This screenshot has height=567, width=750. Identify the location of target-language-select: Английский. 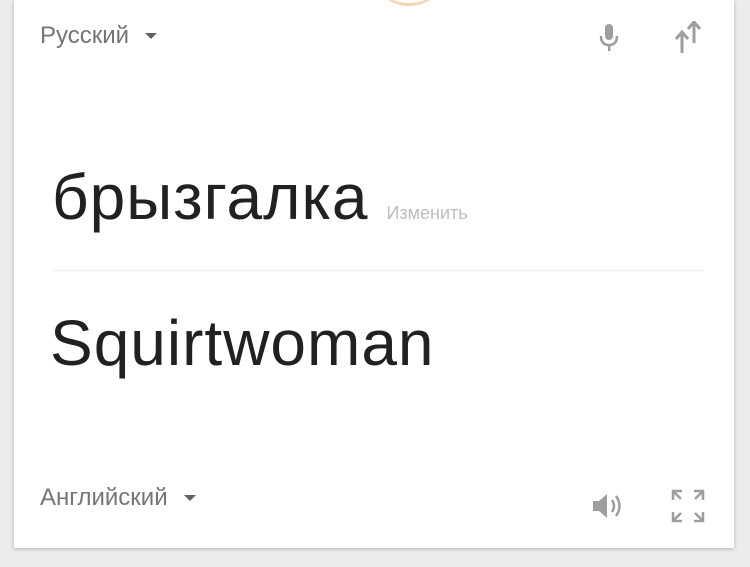
(118, 498).